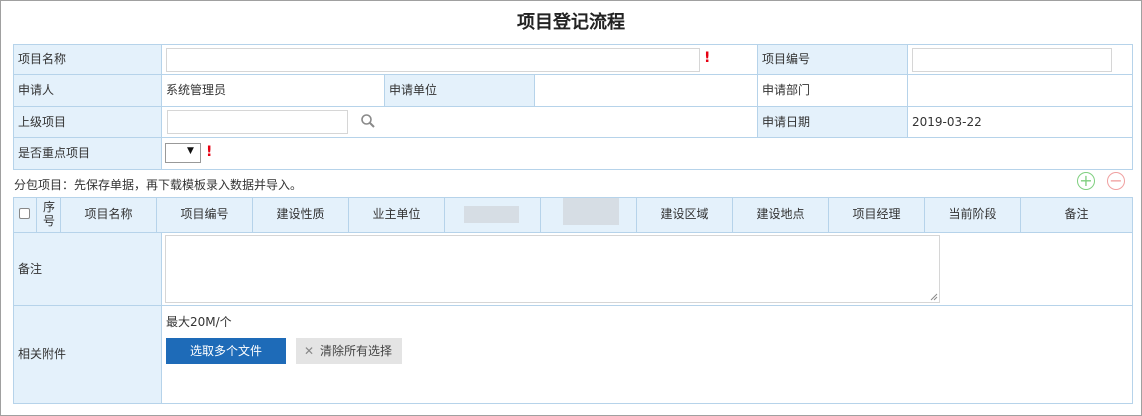  Describe the element at coordinates (87, 153) in the screenshot. I see `key-project-label: 是否重点项目` at that location.